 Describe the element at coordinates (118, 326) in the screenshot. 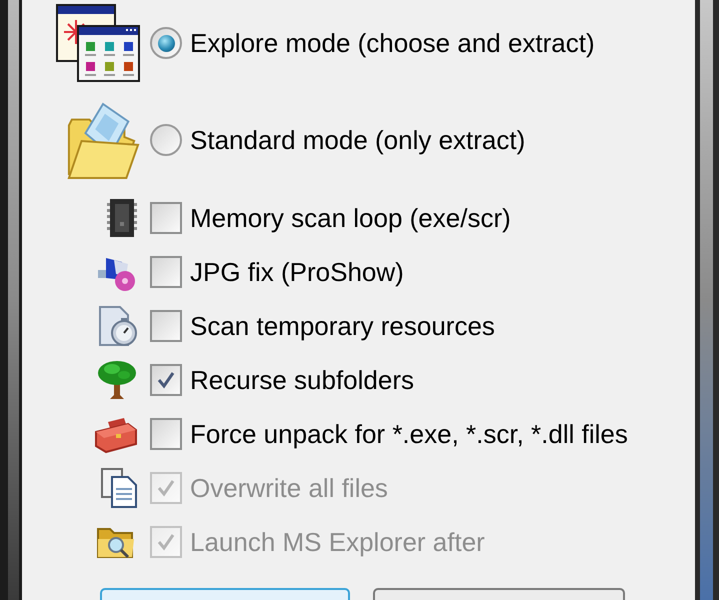

I see `stopwatch-icon` at that location.